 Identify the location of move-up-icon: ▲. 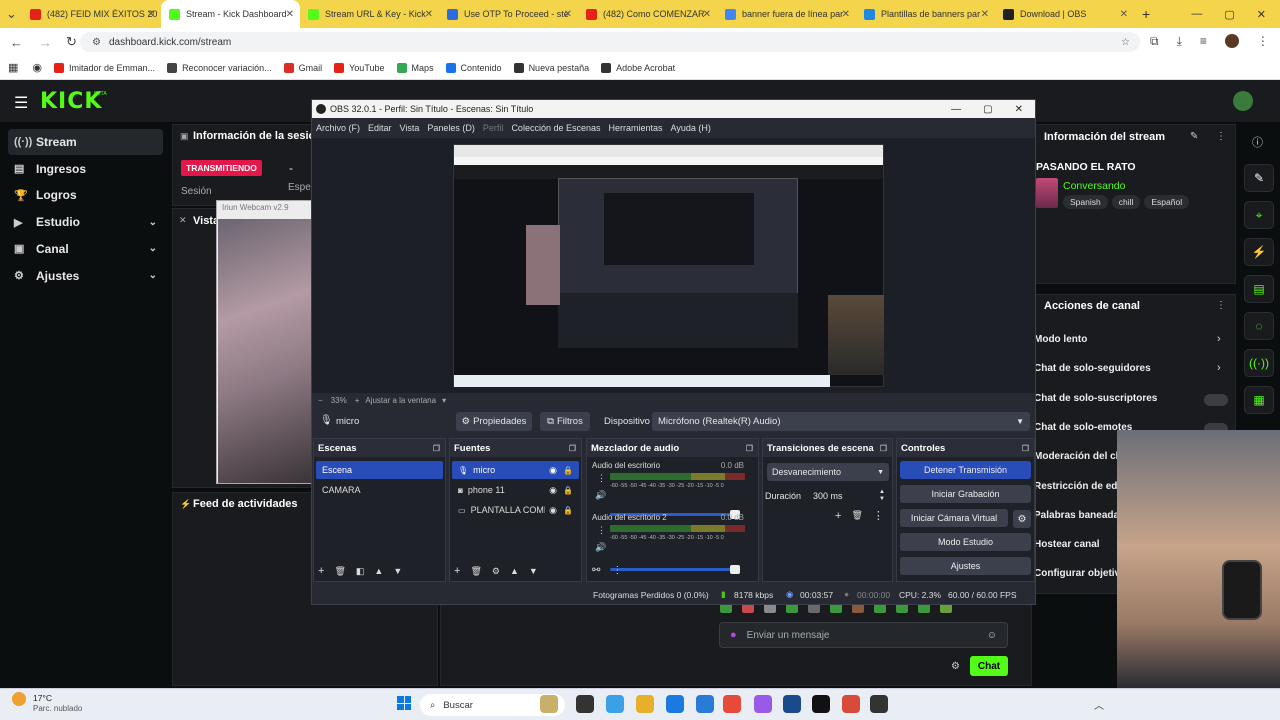
(378, 571).